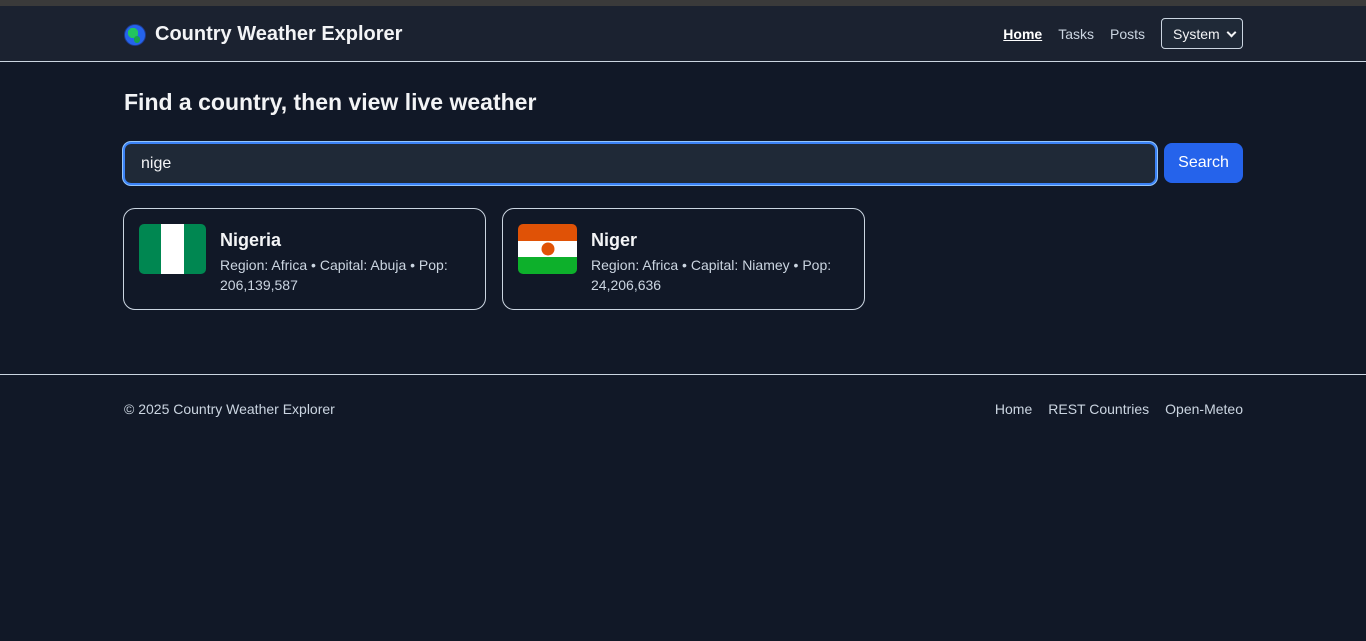  I want to click on search-button: Search, so click(1203, 163).